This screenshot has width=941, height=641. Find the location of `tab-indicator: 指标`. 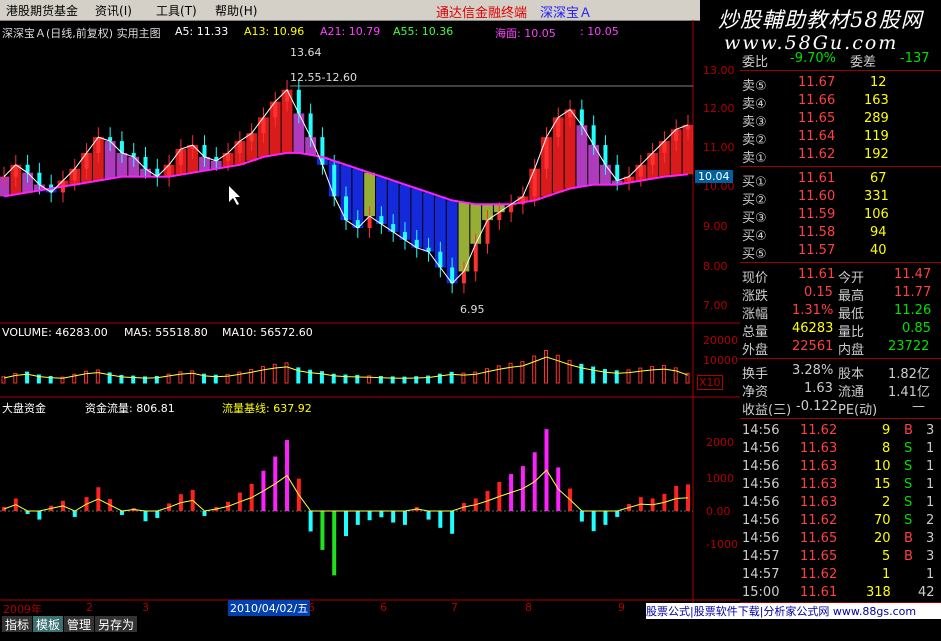

tab-indicator: 指标 is located at coordinates (17, 624).